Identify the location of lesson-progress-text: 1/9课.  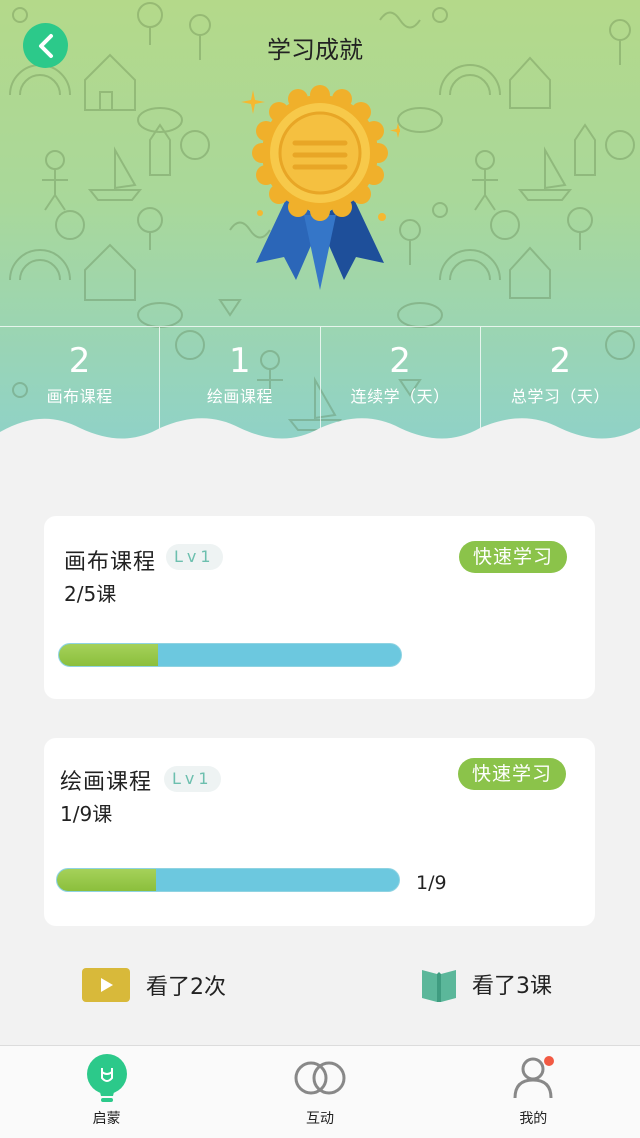
(86, 814).